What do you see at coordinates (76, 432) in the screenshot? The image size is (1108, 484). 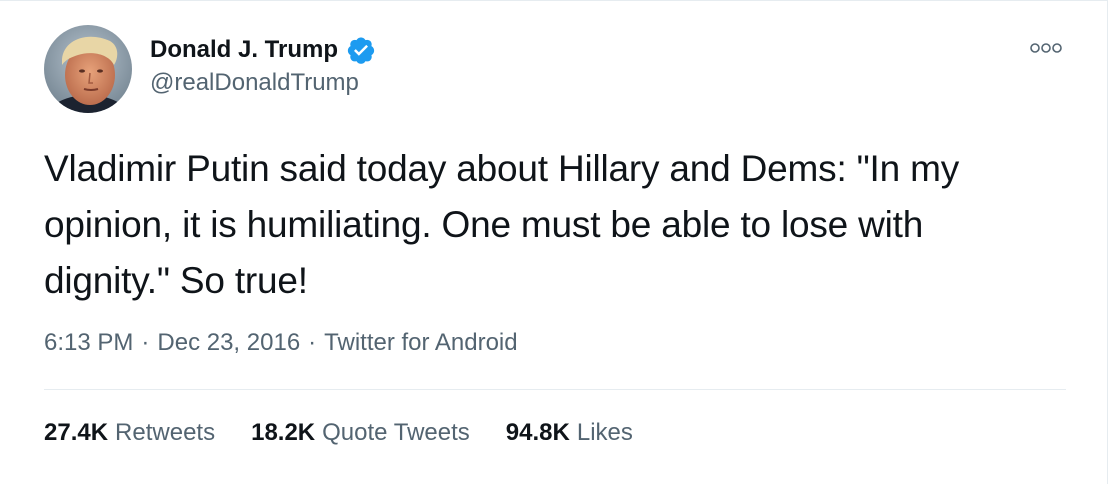 I see `retweets-count: 27.4K` at bounding box center [76, 432].